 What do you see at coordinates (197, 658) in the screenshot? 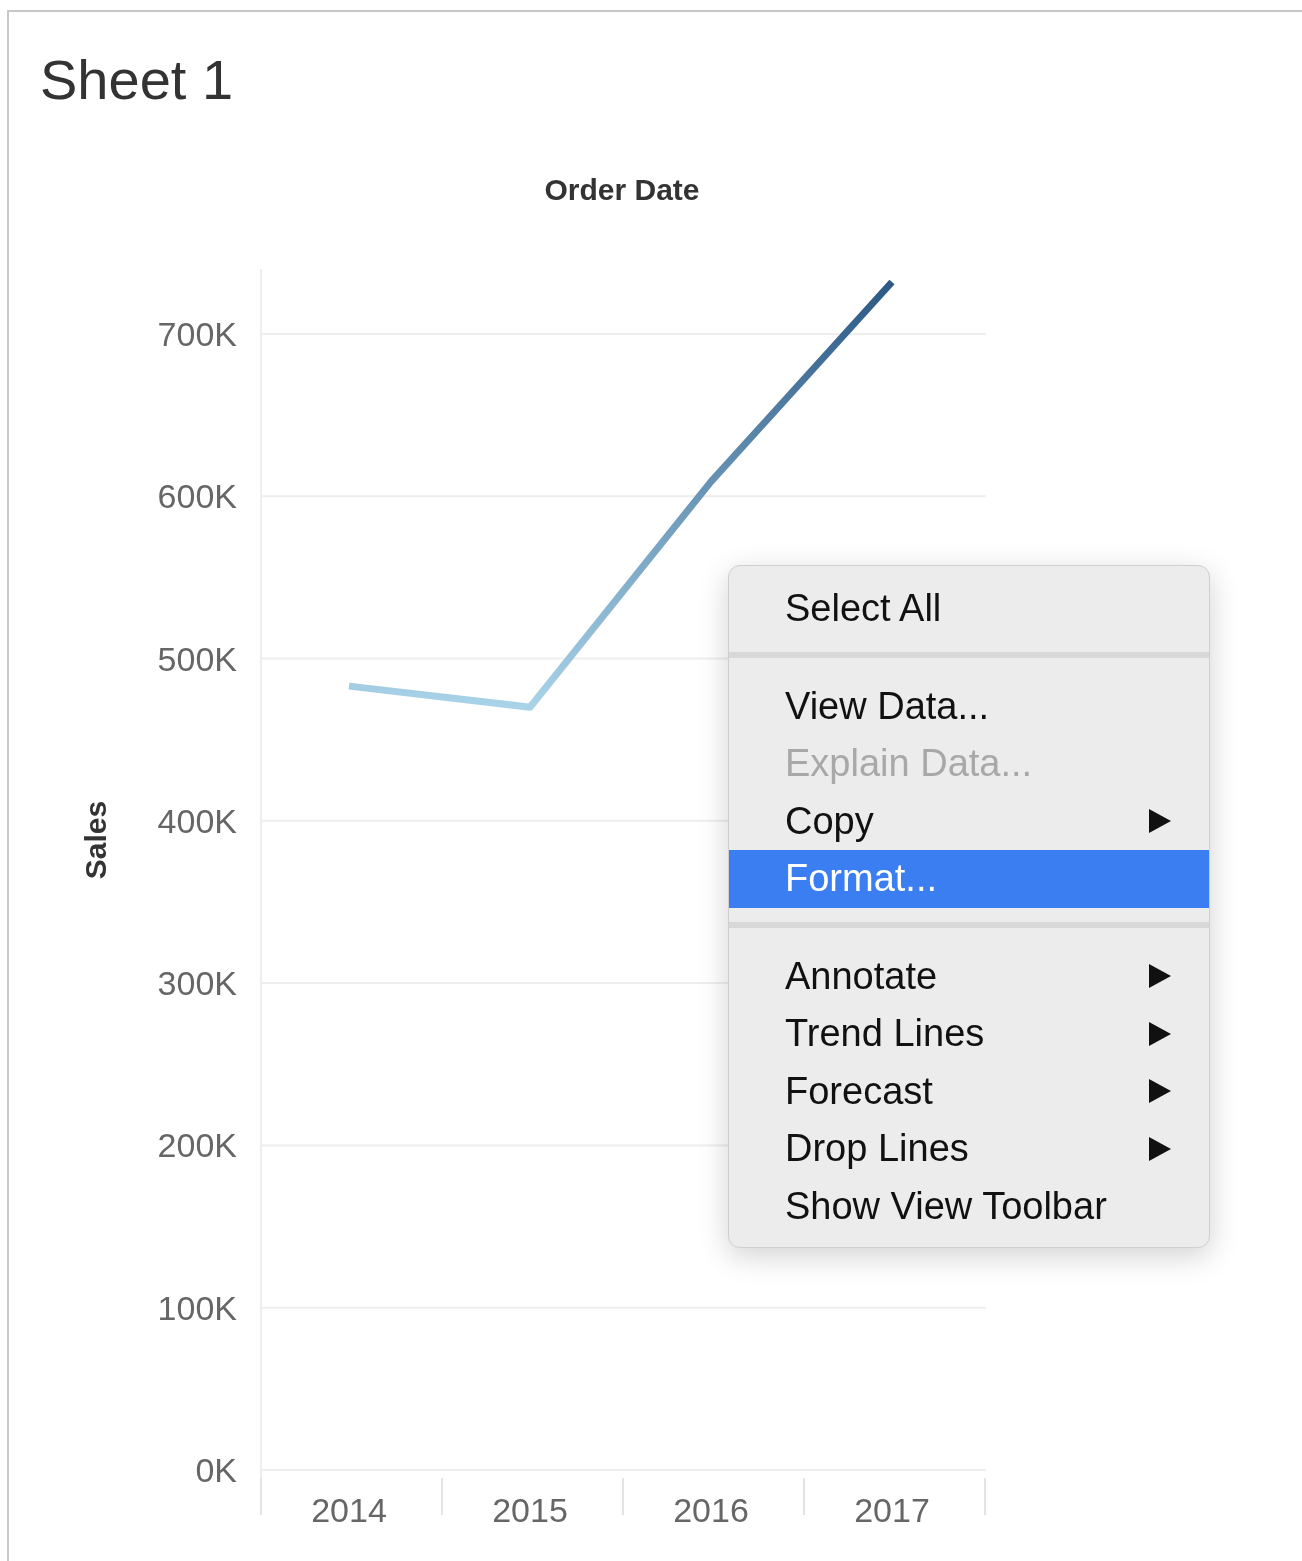
I see `y-tick-label: 500K` at bounding box center [197, 658].